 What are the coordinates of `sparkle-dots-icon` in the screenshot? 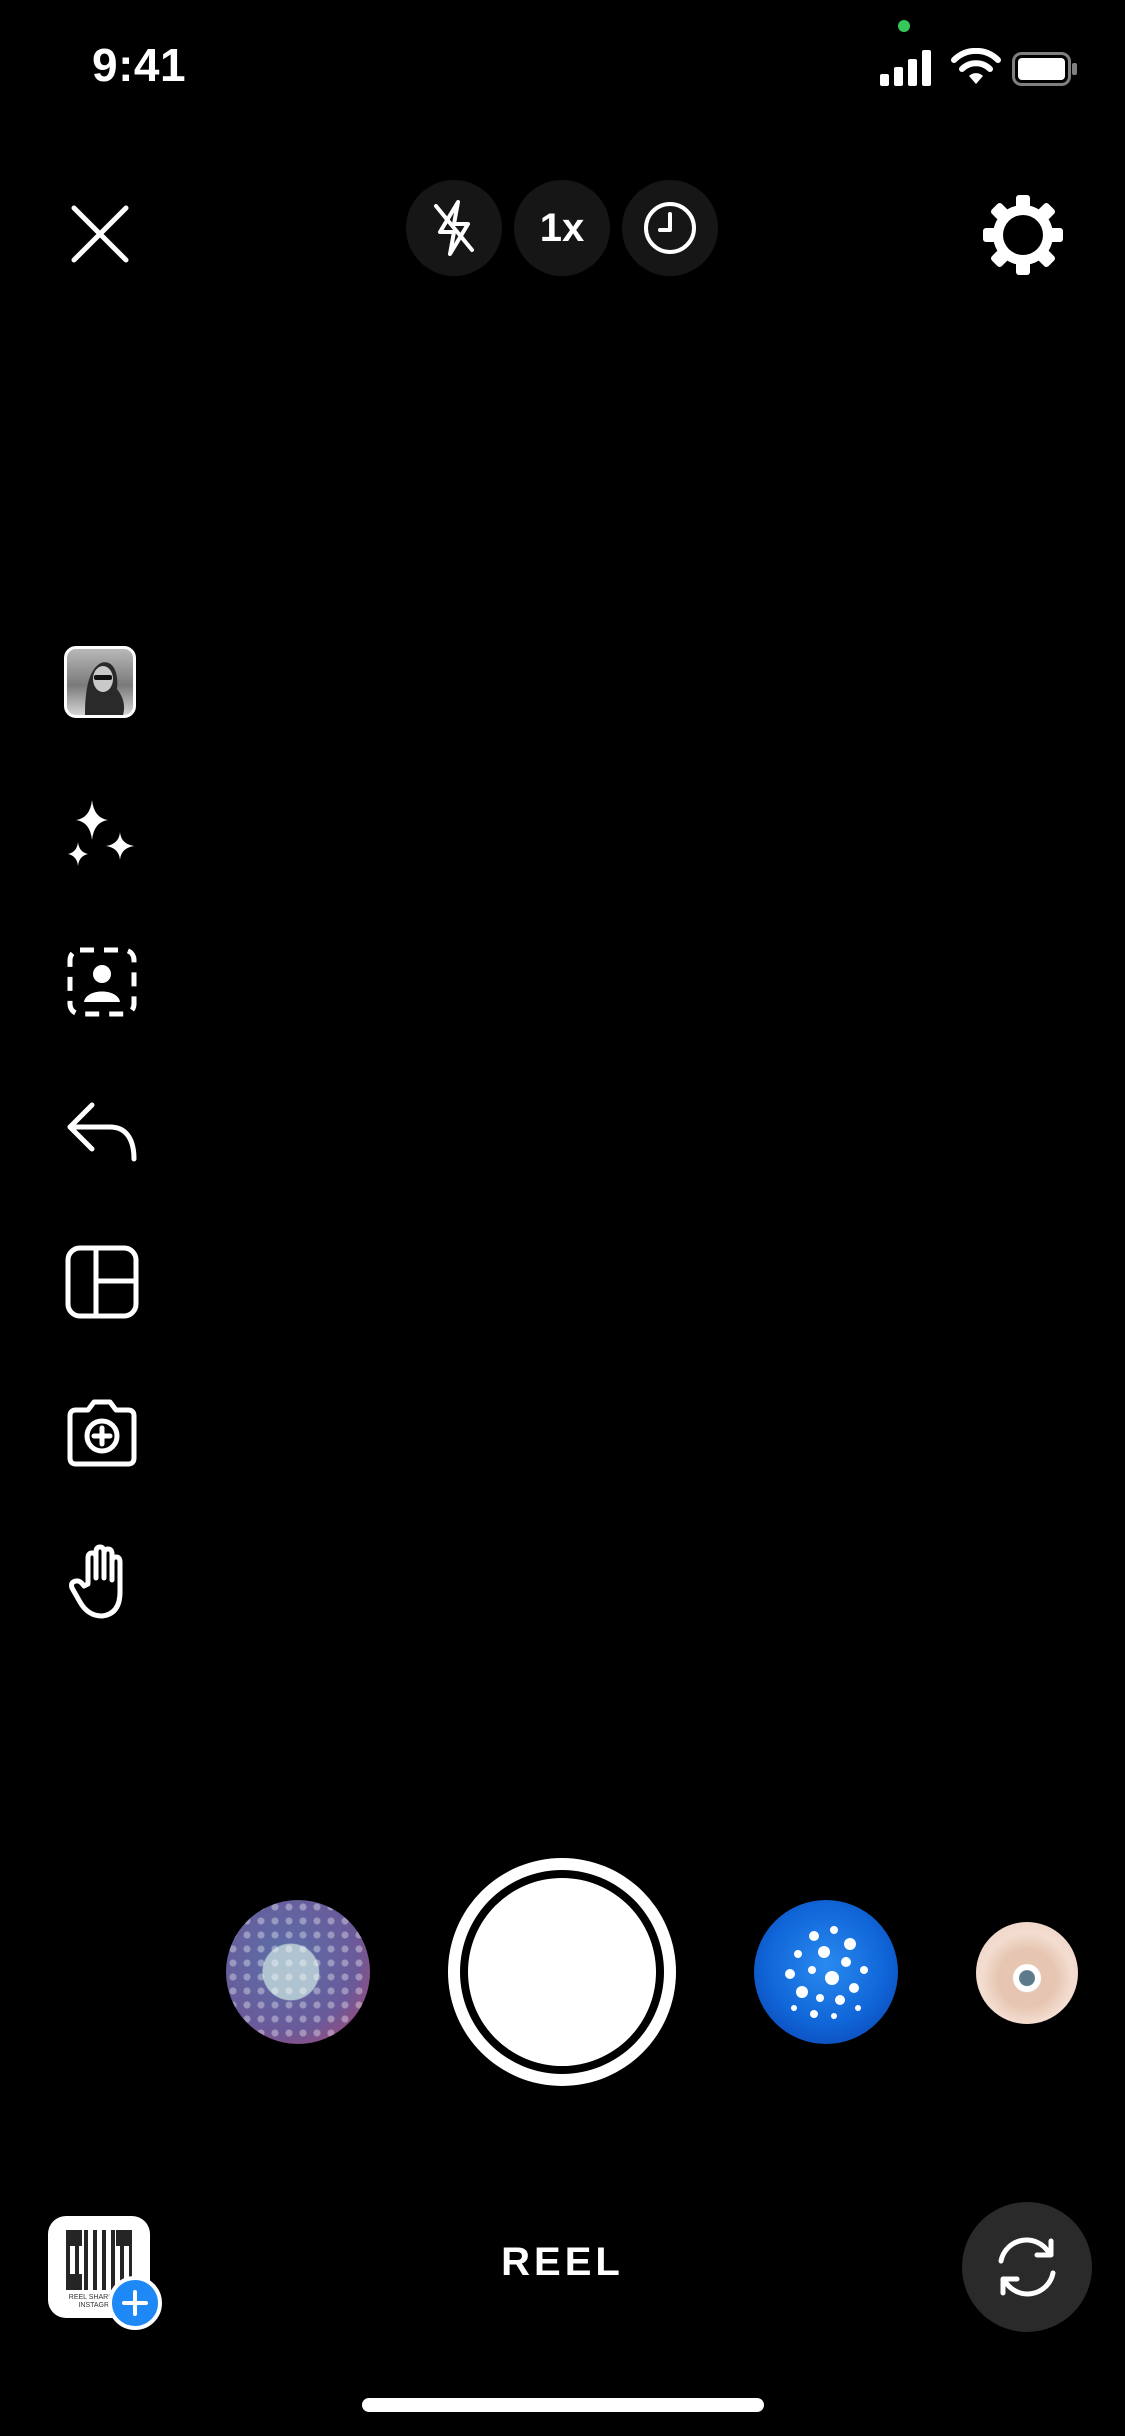 It's located at (826, 1972).